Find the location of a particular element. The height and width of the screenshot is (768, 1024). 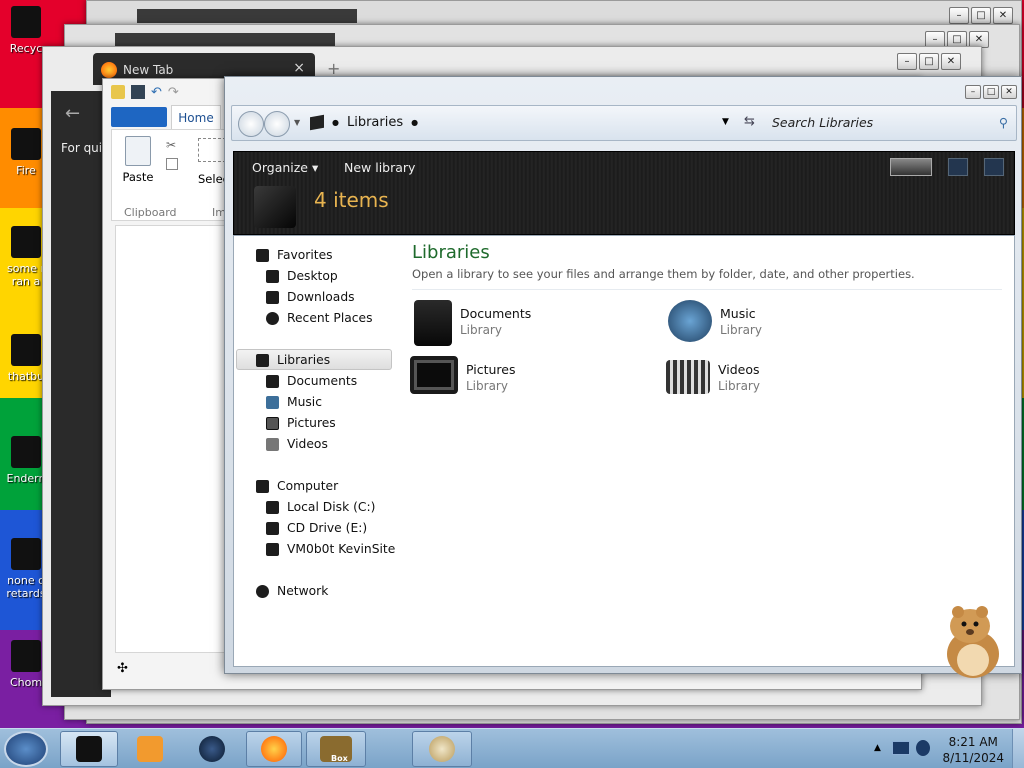

library-item-pictures: Pictures Library is located at coordinates (463, 375).